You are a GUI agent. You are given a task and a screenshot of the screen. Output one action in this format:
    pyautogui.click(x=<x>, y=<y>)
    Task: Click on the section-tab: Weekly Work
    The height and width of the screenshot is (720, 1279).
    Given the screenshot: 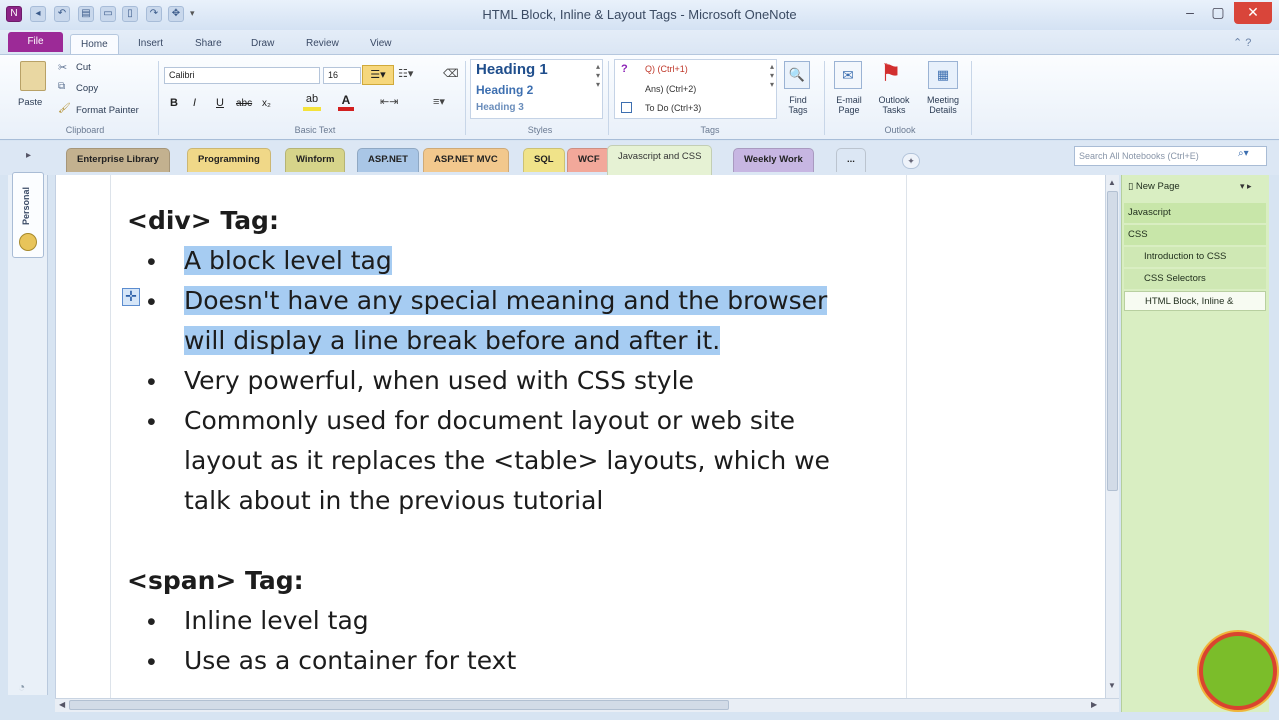 What is the action you would take?
    pyautogui.click(x=773, y=160)
    